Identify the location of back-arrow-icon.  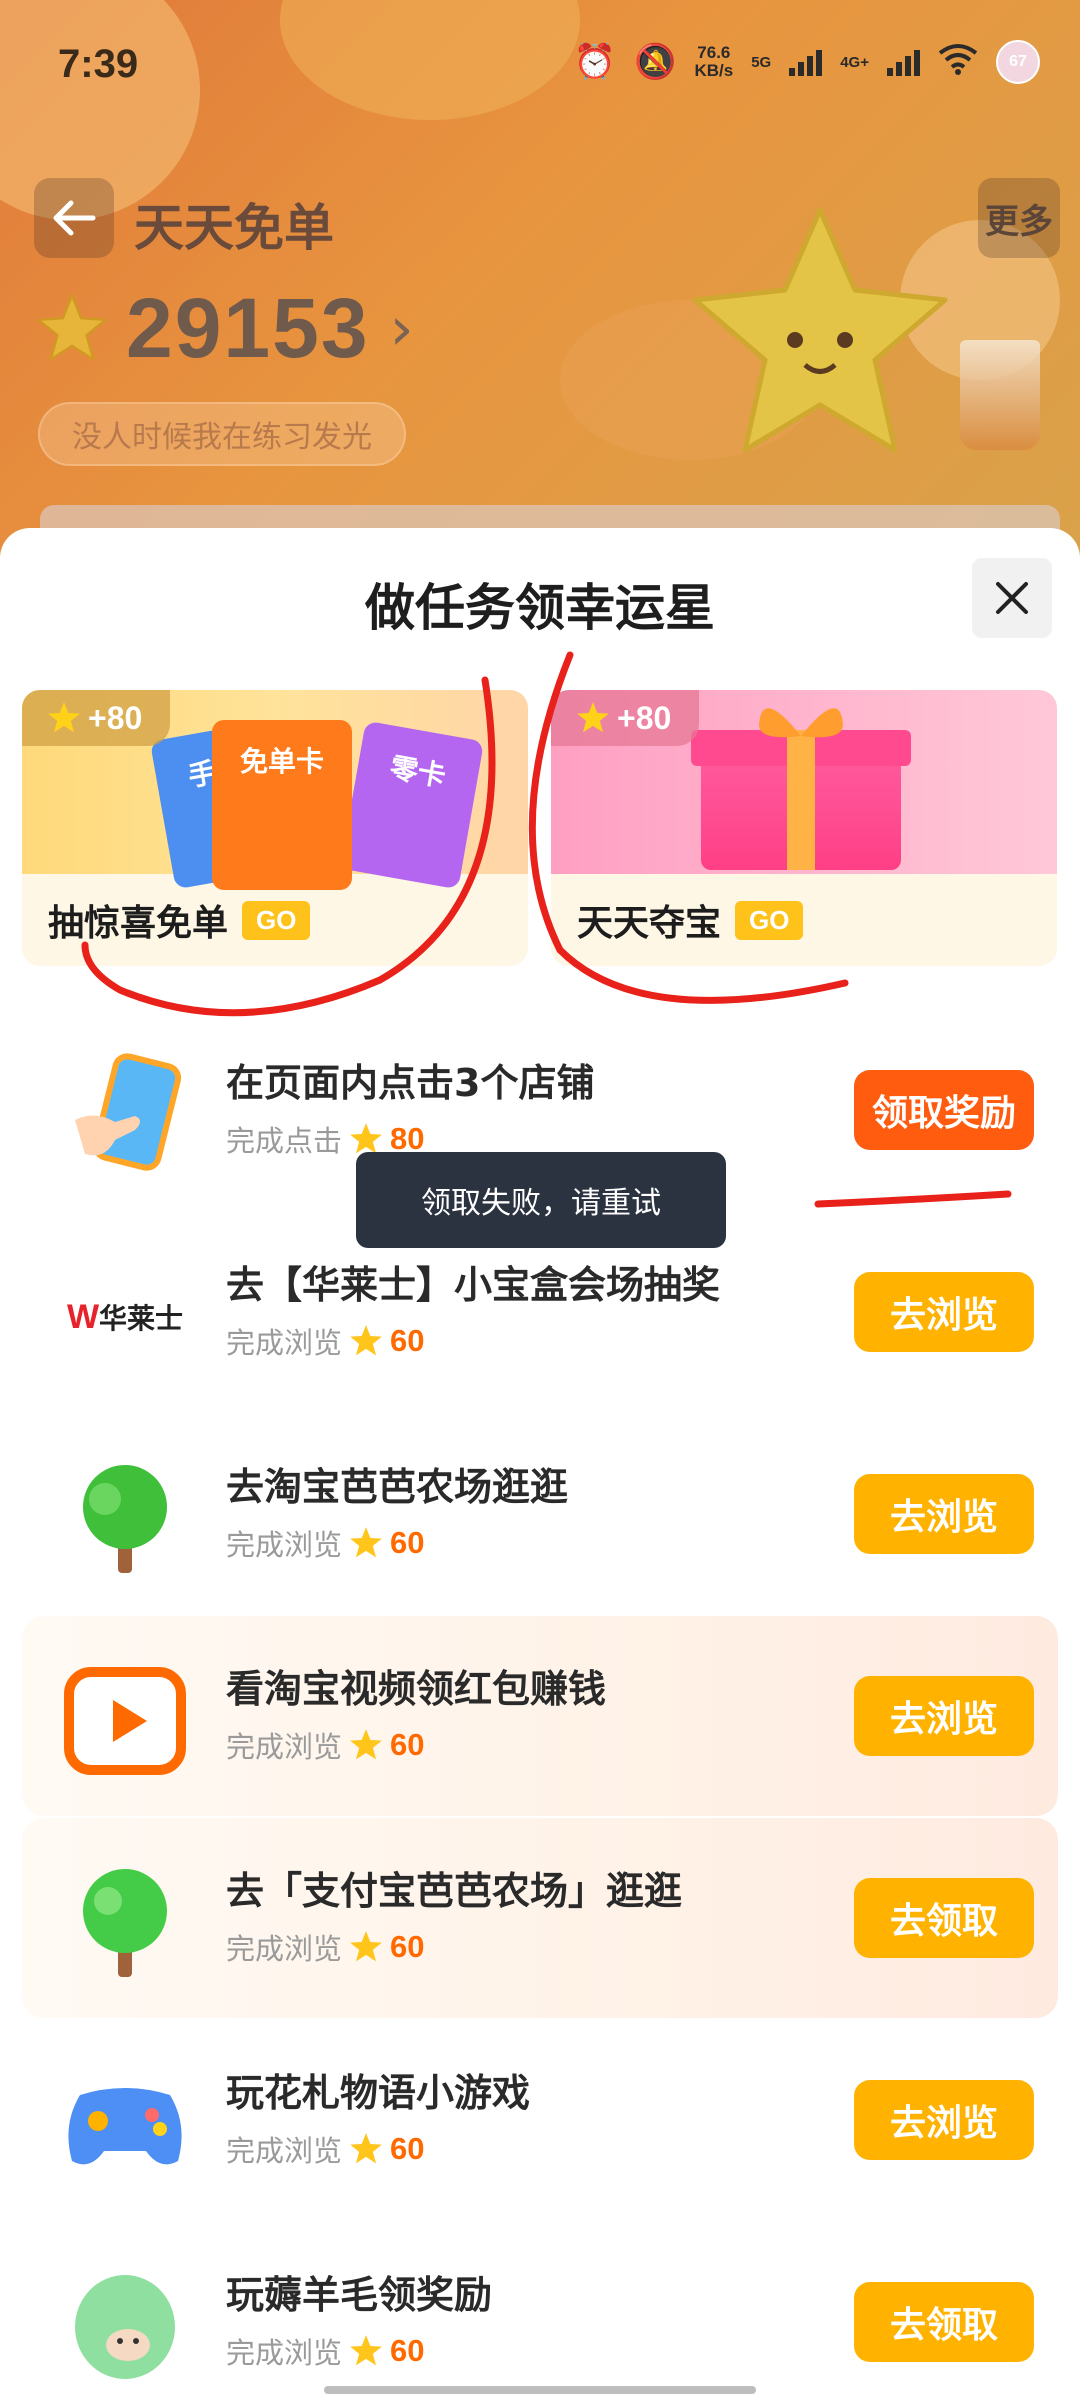
(74, 218).